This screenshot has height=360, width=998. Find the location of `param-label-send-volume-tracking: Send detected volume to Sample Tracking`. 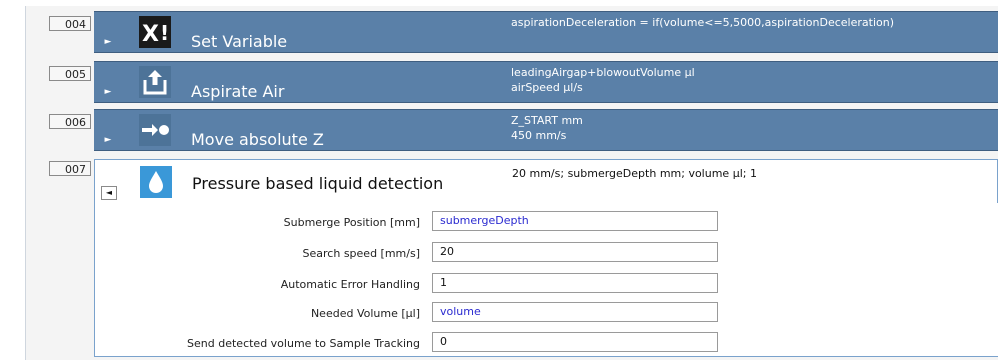

param-label-send-volume-tracking: Send detected volume to Sample Tracking is located at coordinates (303, 343).